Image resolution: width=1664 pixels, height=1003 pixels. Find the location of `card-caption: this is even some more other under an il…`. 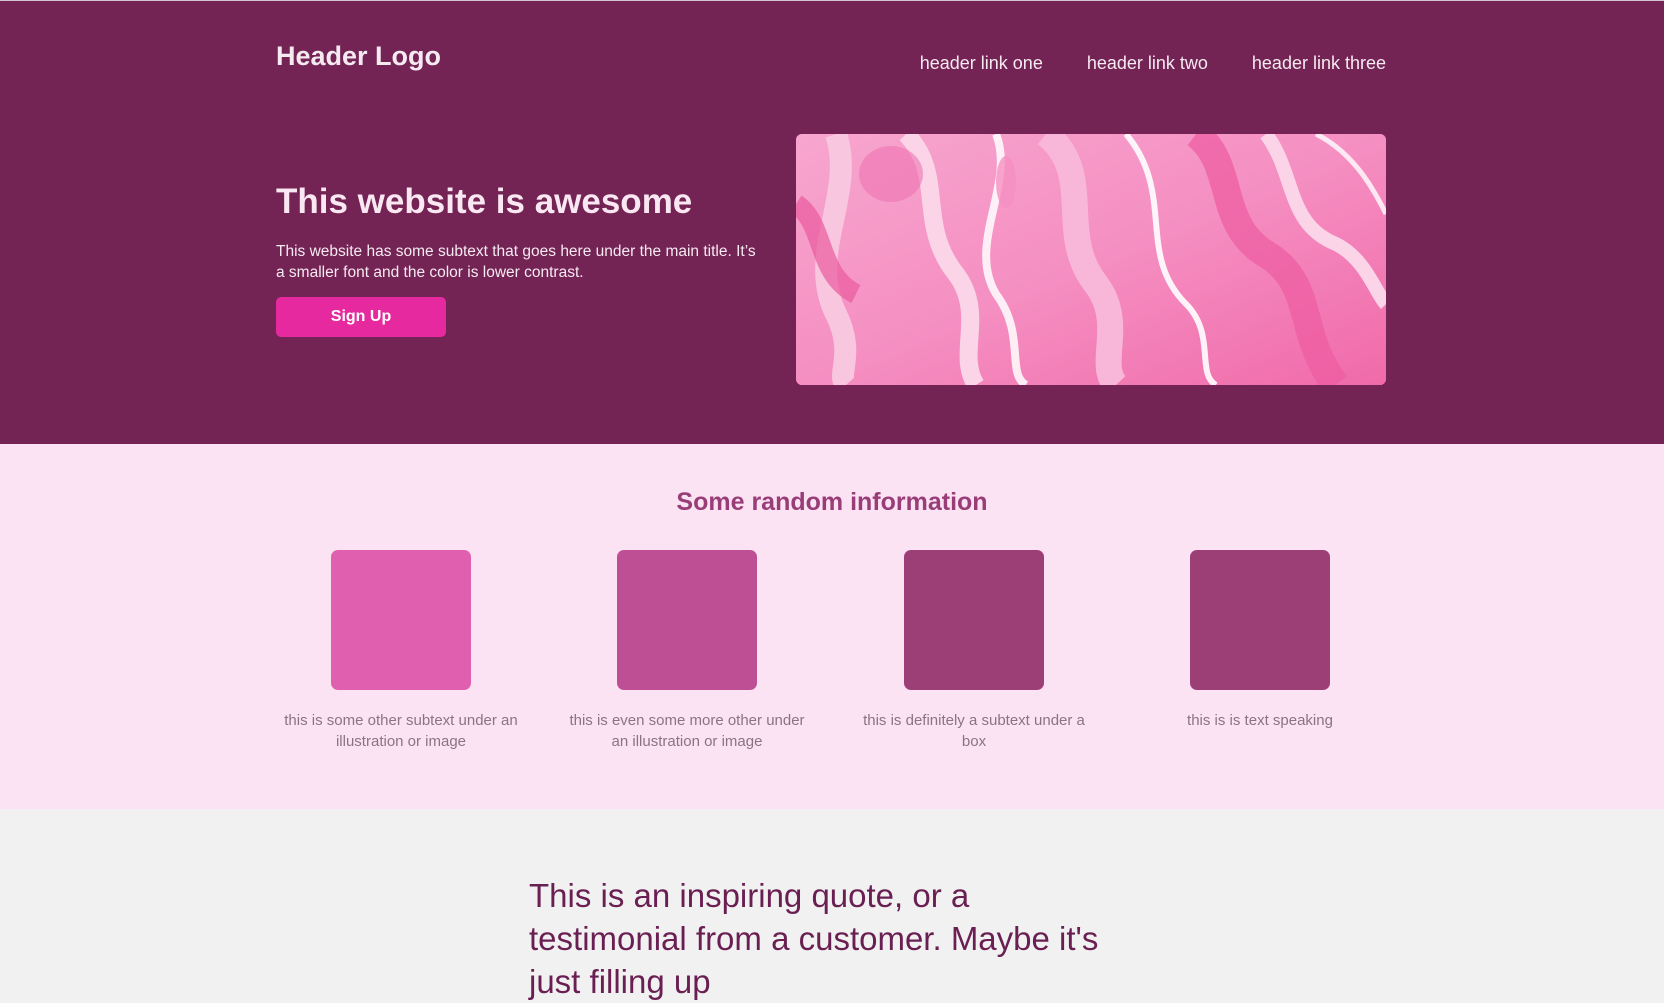

card-caption: this is even some more other under an il… is located at coordinates (687, 731).